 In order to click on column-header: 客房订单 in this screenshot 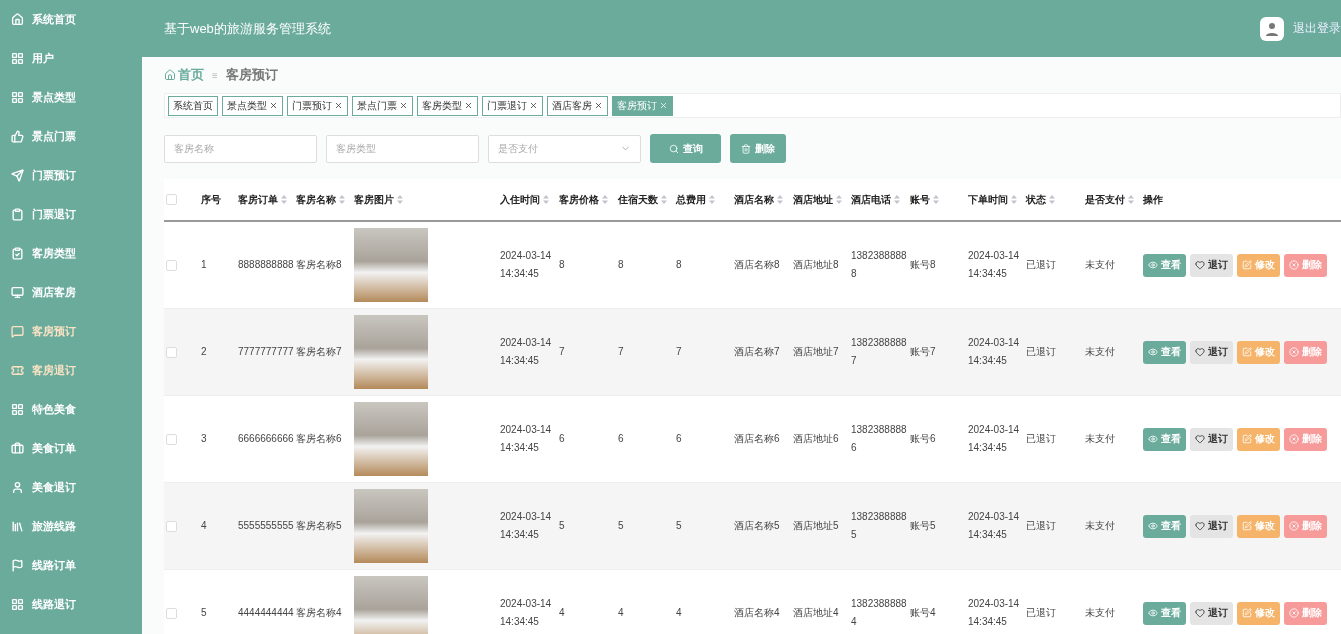, I will do `click(267, 199)`.